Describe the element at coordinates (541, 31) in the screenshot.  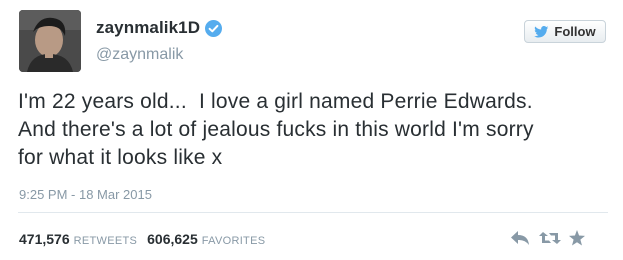
I see `twitter-bird-icon` at that location.